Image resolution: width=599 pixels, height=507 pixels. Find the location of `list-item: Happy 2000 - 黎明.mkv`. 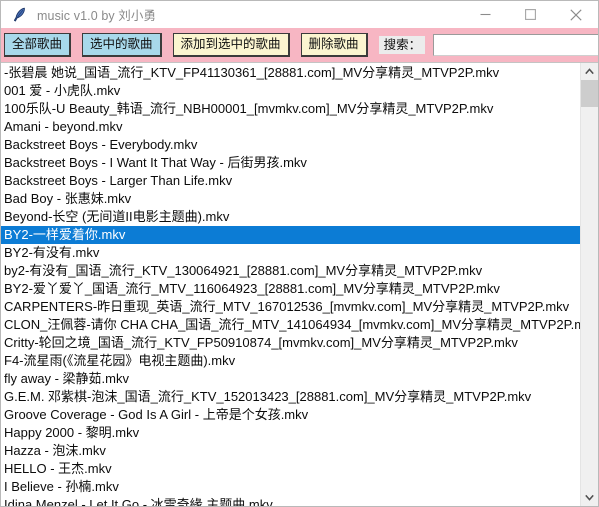

list-item: Happy 2000 - 黎明.mkv is located at coordinates (290, 433).